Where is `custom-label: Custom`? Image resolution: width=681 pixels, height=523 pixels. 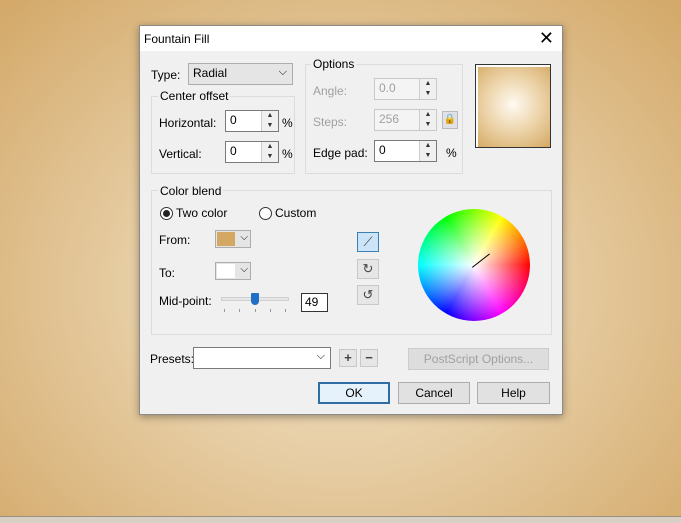 custom-label: Custom is located at coordinates (296, 213).